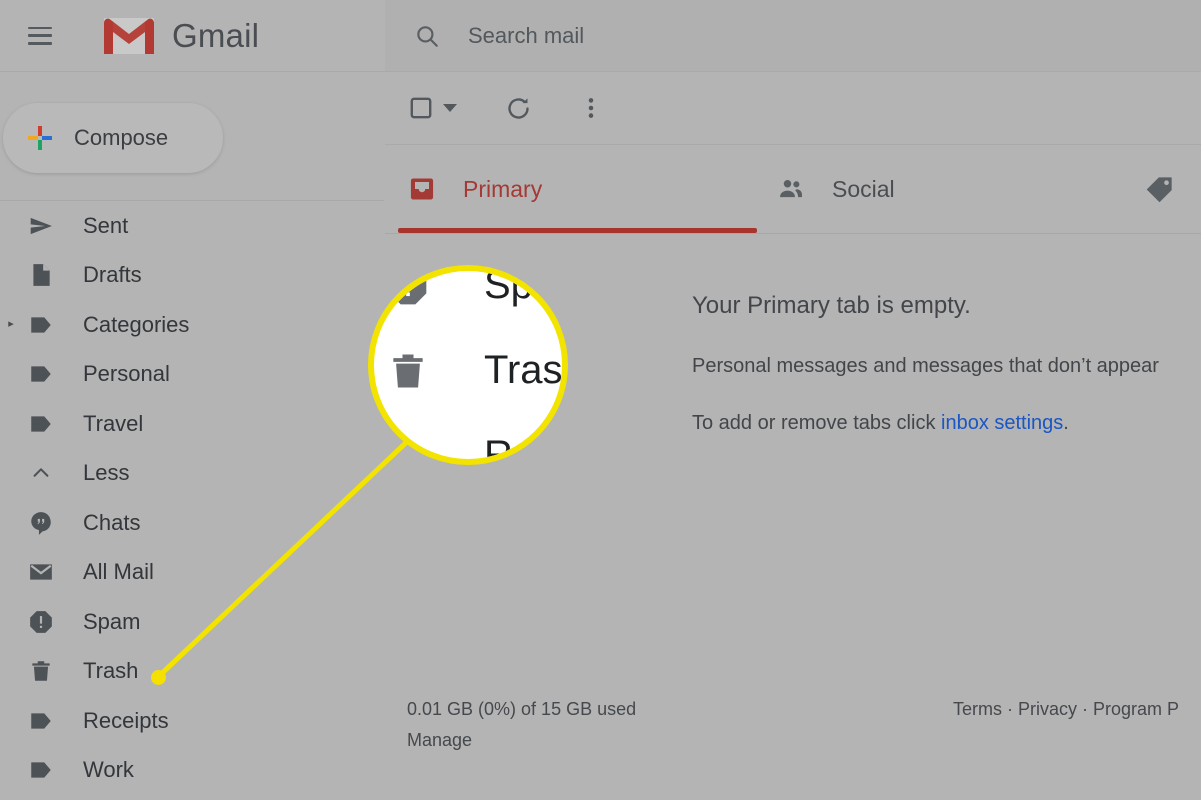 Image resolution: width=1201 pixels, height=800 pixels. Describe the element at coordinates (474, 370) in the screenshot. I see `magnified-item-trash: Trash` at that location.